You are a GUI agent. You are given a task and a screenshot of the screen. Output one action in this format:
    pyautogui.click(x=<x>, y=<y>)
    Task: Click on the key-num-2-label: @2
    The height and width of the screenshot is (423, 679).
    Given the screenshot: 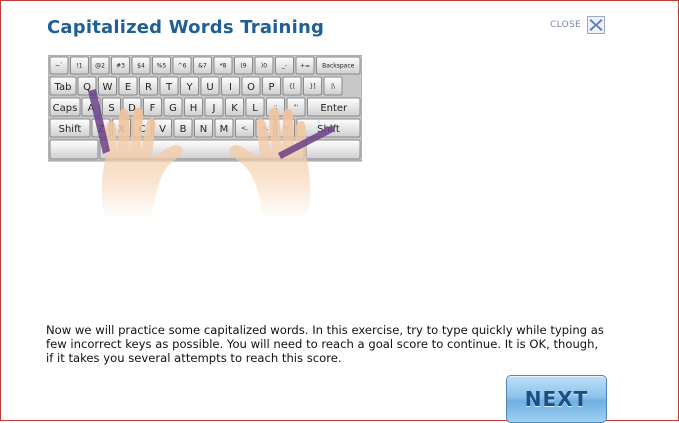 What is the action you would take?
    pyautogui.click(x=100, y=66)
    